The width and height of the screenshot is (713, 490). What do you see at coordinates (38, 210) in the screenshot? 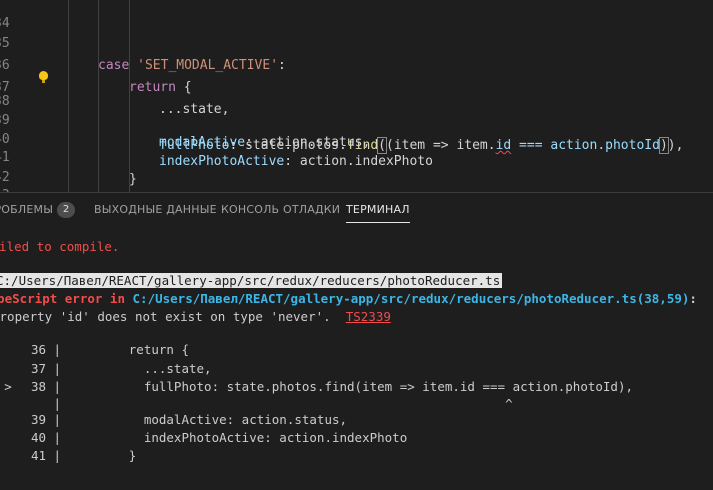
I see `tab-problems: ПРОБЛЕМЫ2` at bounding box center [38, 210].